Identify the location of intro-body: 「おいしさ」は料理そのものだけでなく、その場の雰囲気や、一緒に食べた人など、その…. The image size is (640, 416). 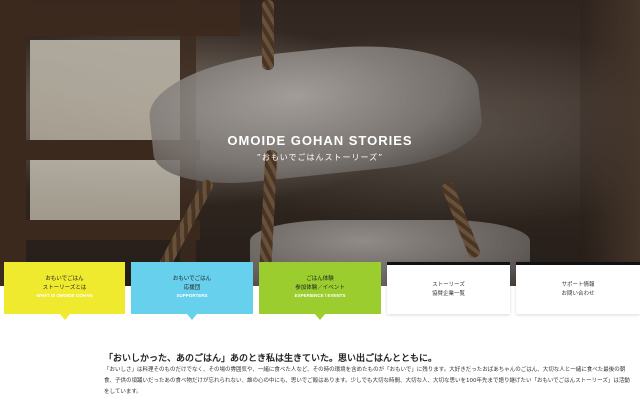
(367, 381).